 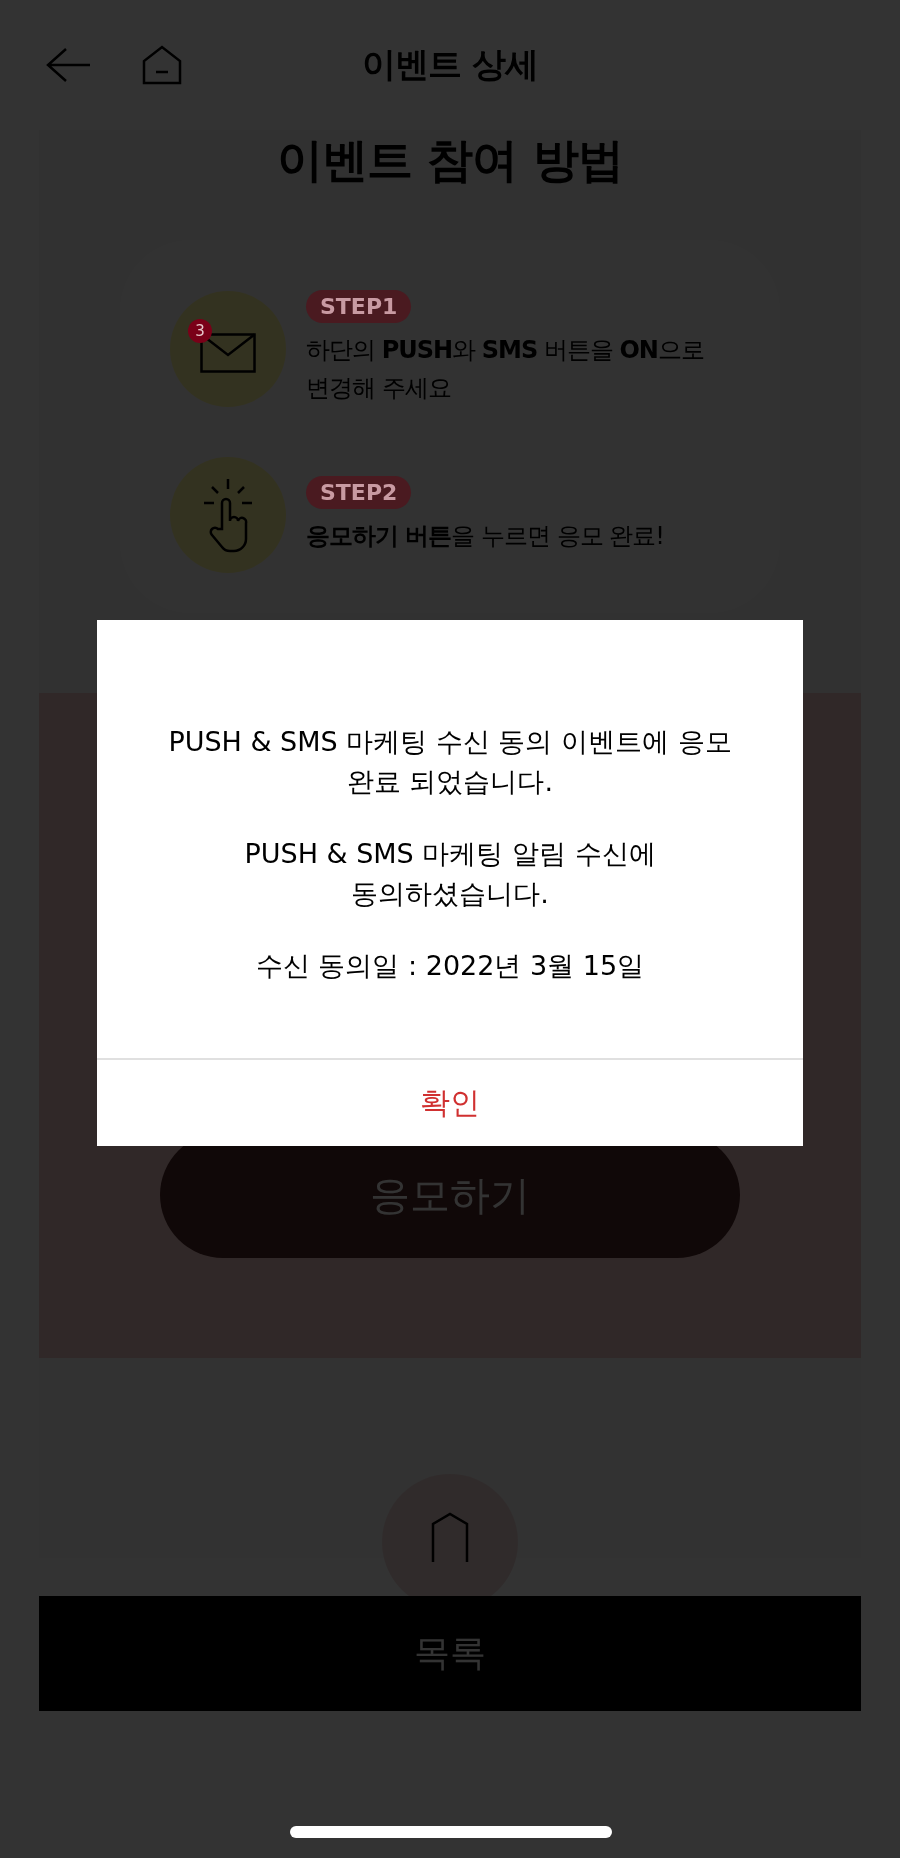 I want to click on dialog-message: PUSH & SMS 마케팅 알림 수신에 동의하셨습니다., so click(x=450, y=874).